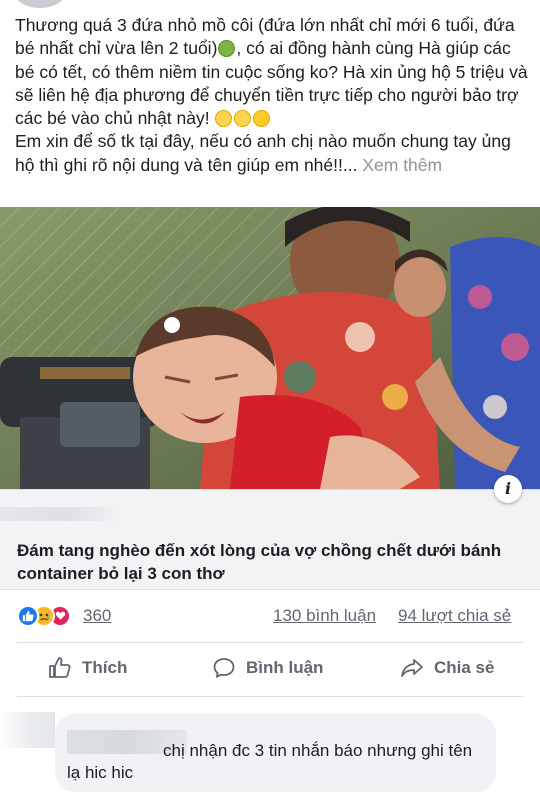  I want to click on divider-bottom, so click(270, 696).